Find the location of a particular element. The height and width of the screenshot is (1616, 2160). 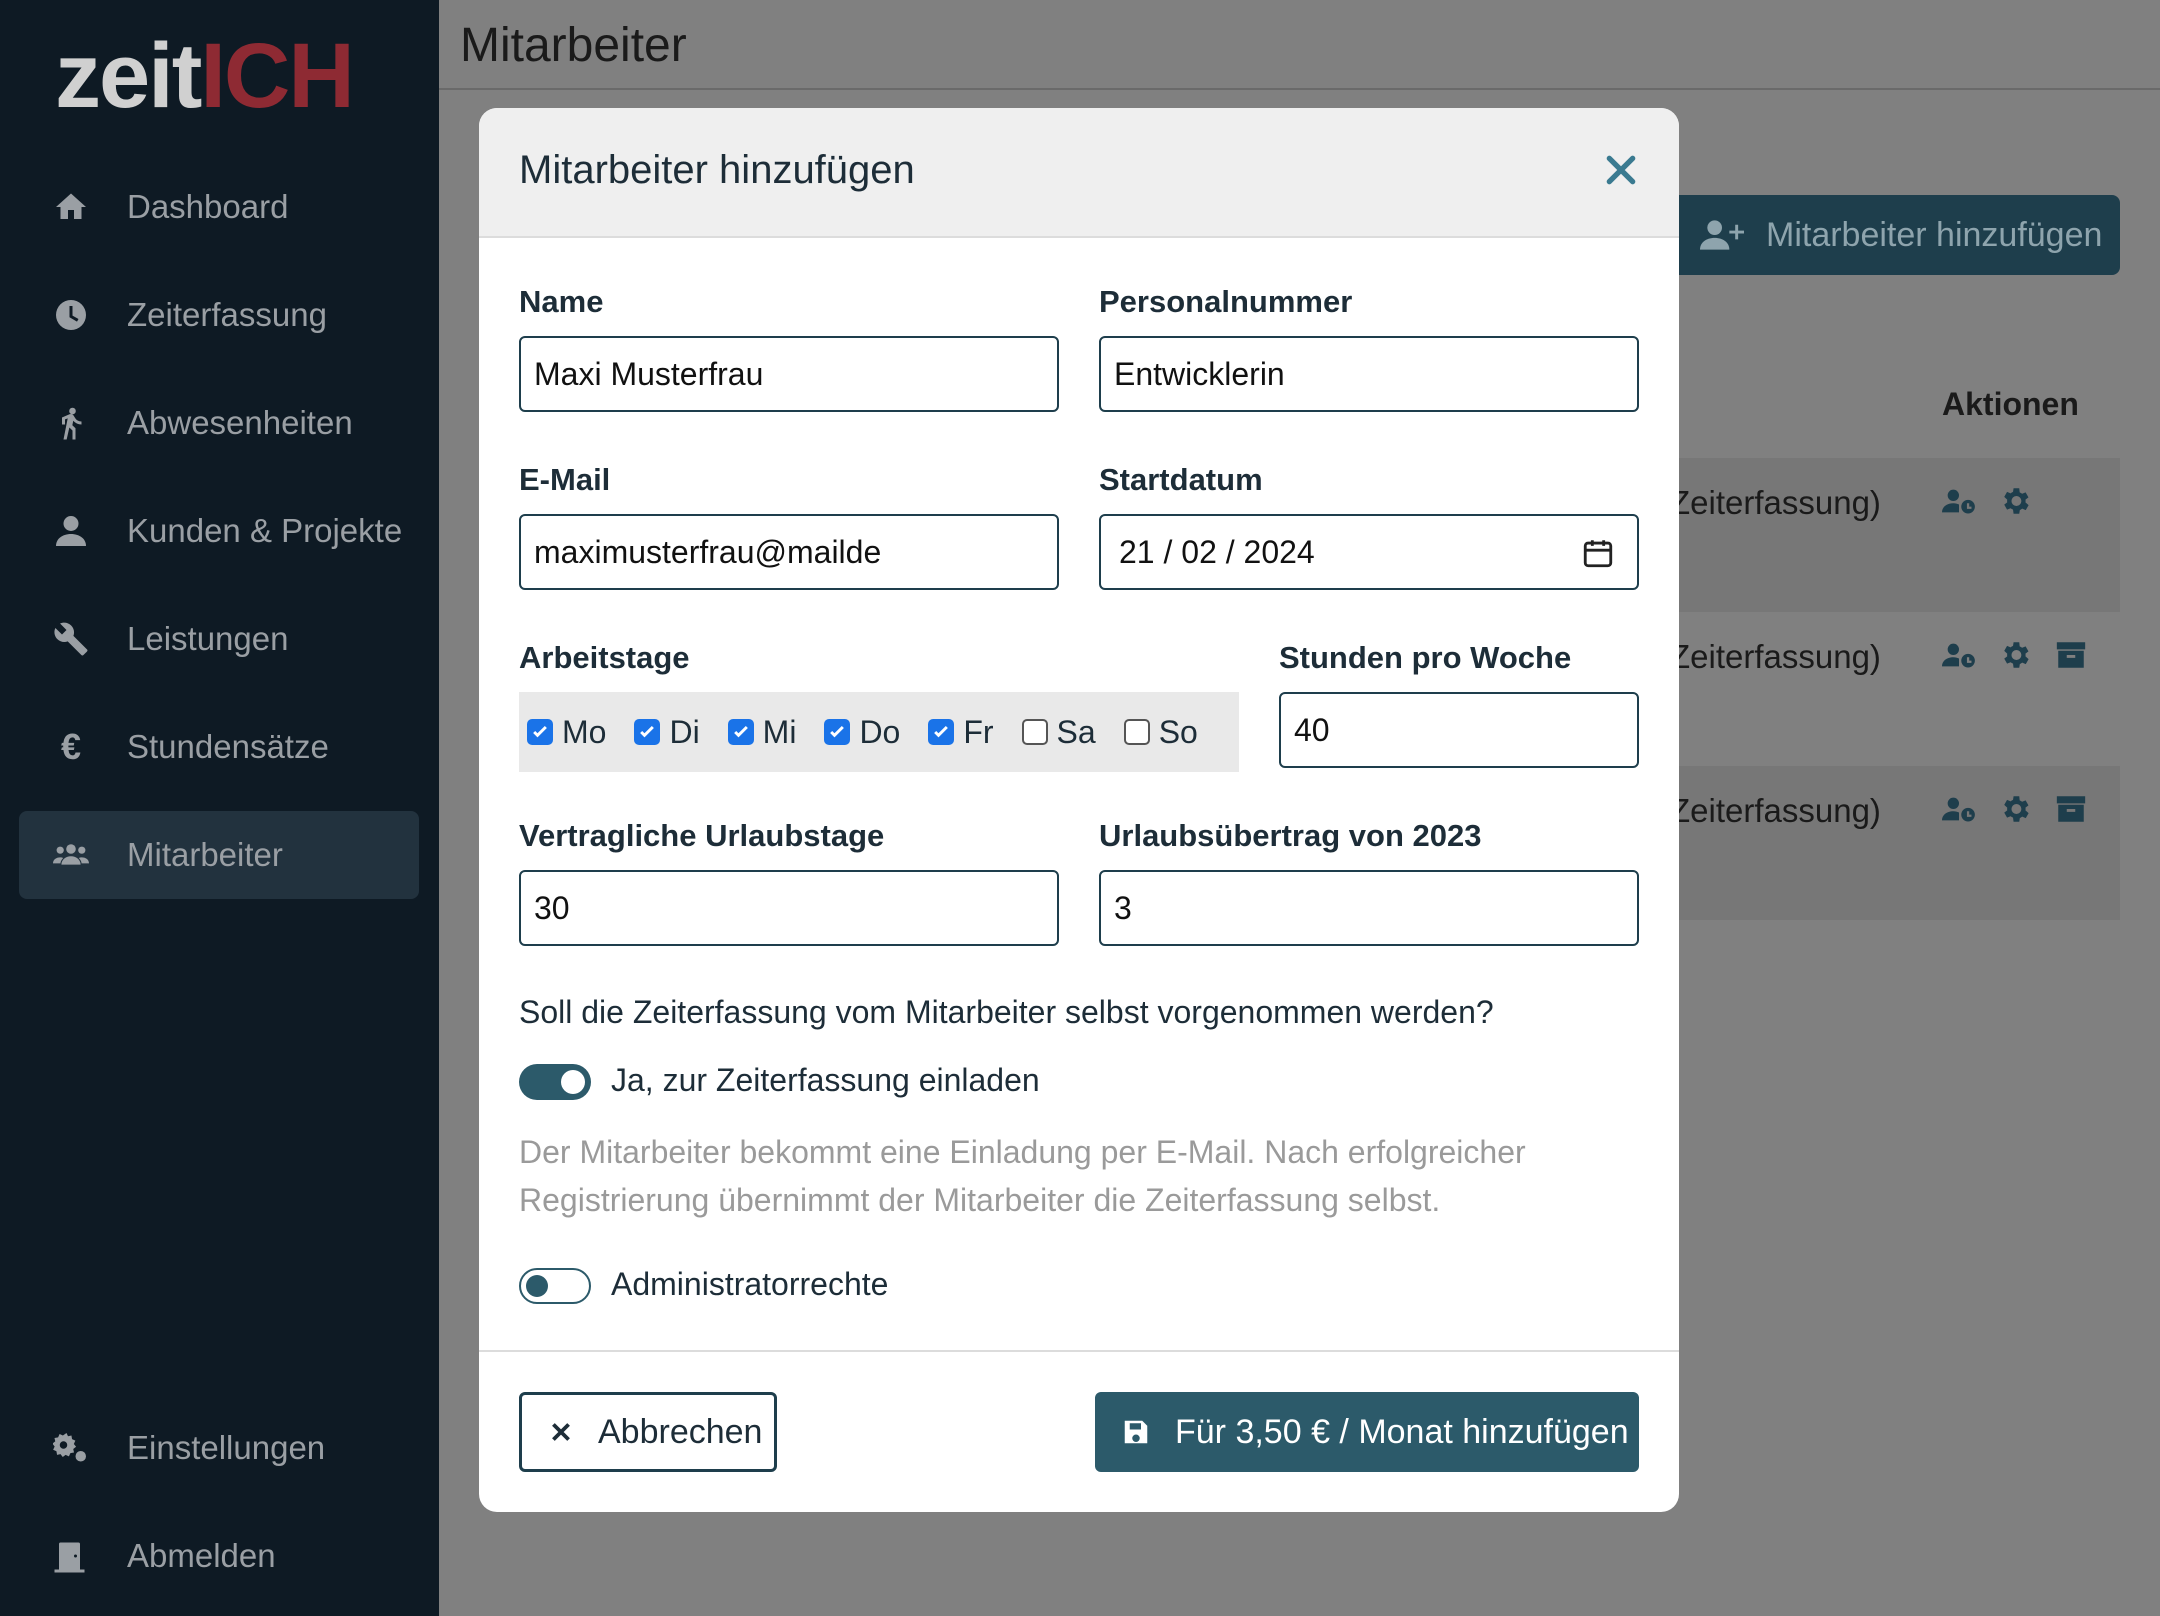

sidebar-item-label: Leistungen is located at coordinates (208, 638).